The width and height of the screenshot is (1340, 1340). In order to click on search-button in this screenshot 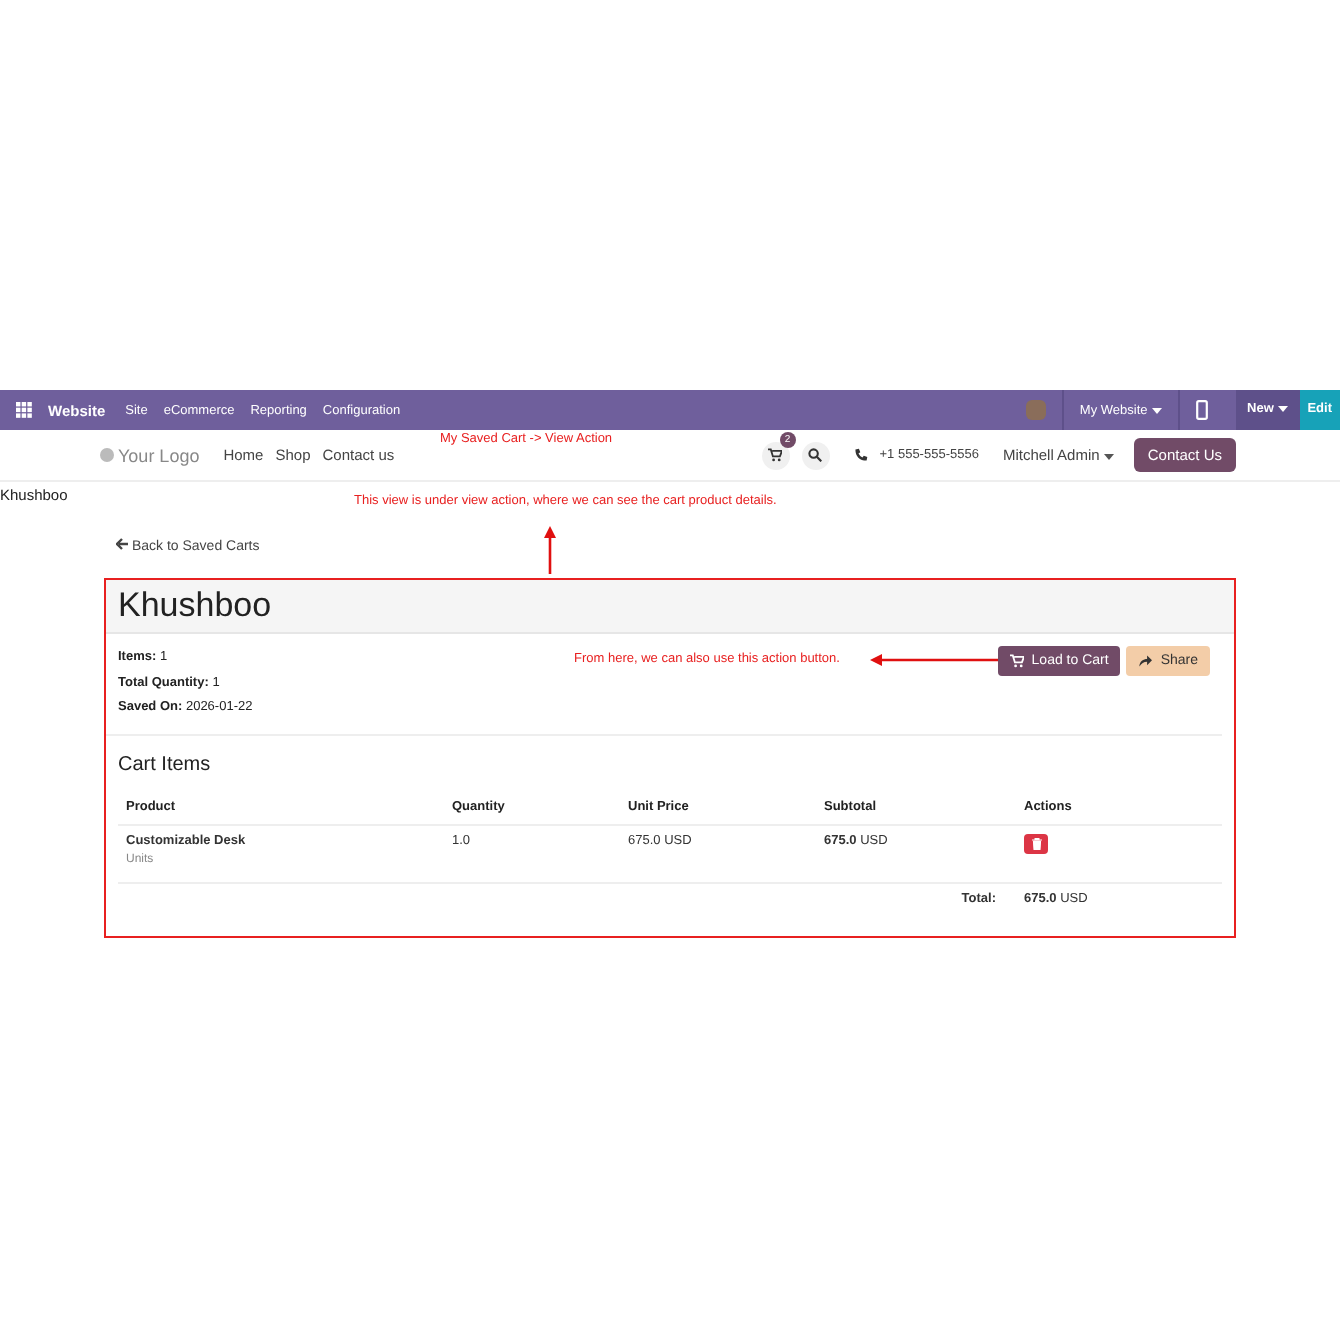, I will do `click(815, 455)`.